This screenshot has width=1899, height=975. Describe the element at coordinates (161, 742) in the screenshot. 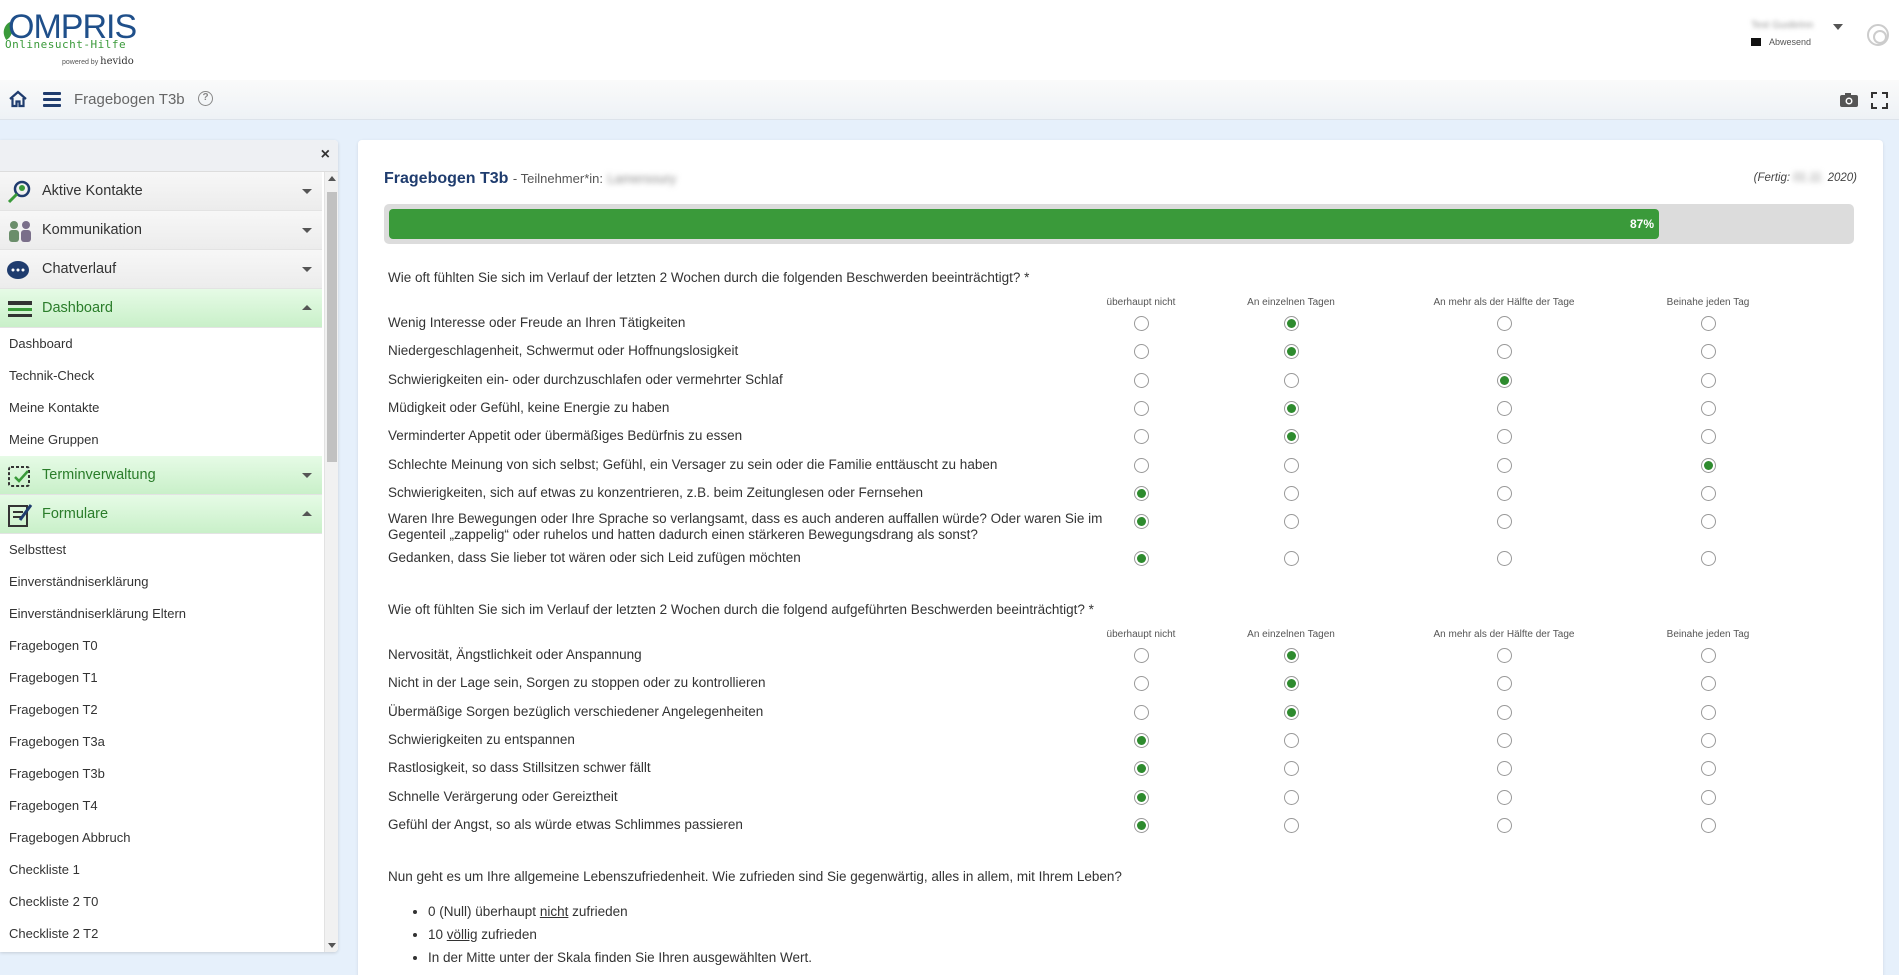

I see `sidebar-item: Fragebogen T3a` at that location.